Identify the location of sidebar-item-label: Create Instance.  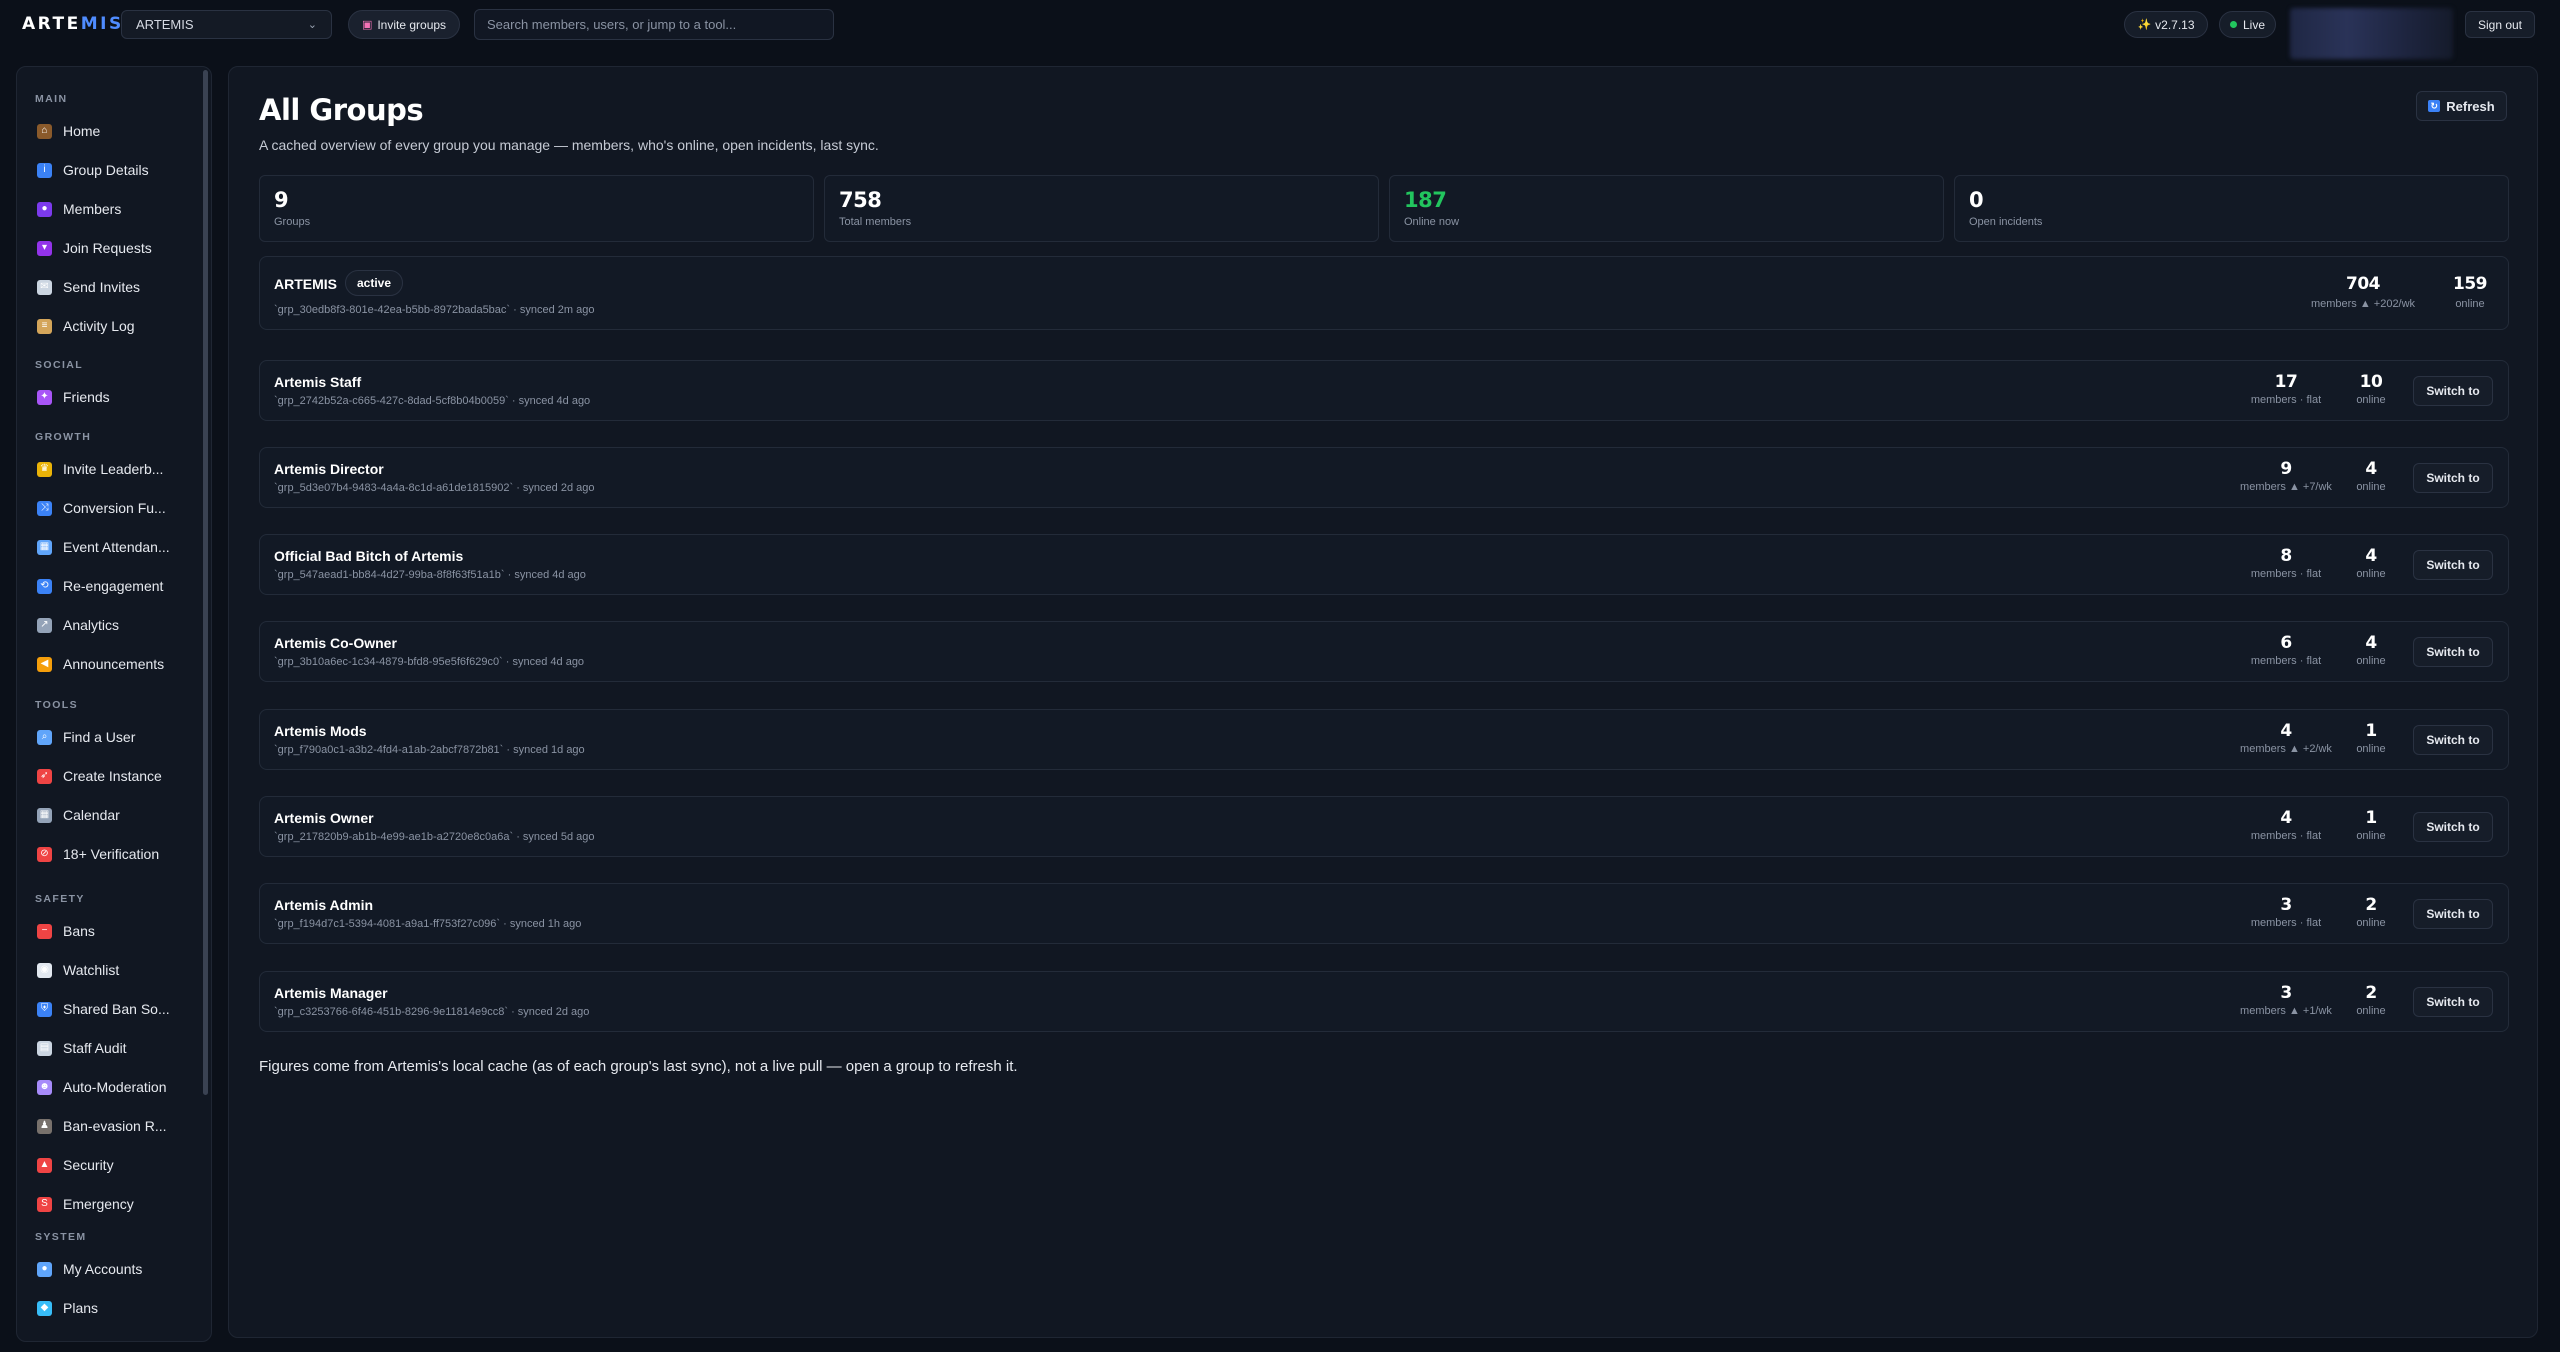
(112, 776).